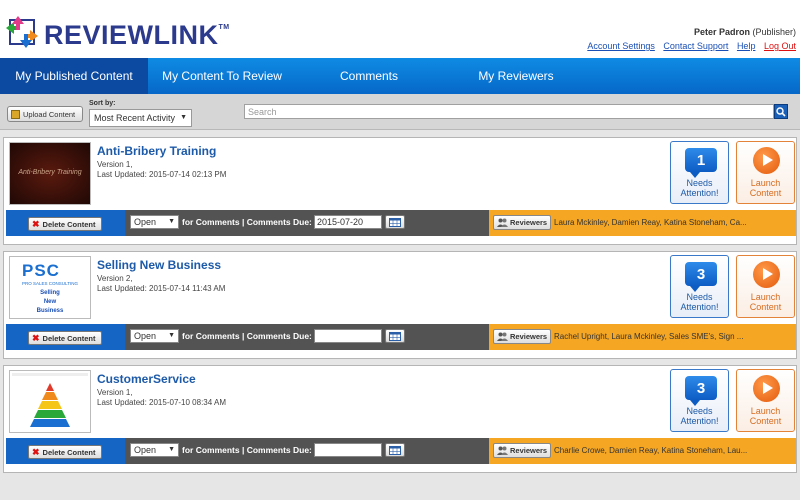 The image size is (800, 500). I want to click on tab-comments: Comments, so click(369, 76).